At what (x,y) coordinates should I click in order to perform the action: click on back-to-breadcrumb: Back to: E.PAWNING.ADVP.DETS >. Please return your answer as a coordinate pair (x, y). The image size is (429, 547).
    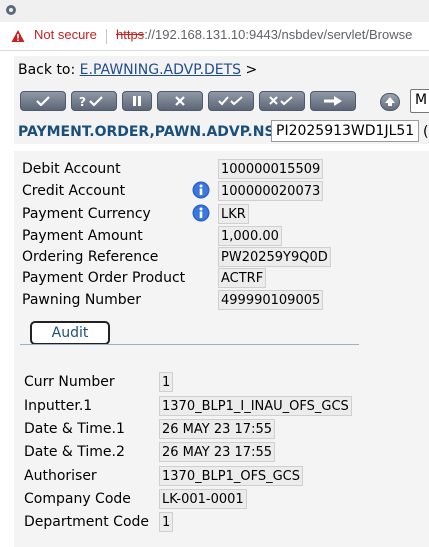
    Looking at the image, I should click on (137, 70).